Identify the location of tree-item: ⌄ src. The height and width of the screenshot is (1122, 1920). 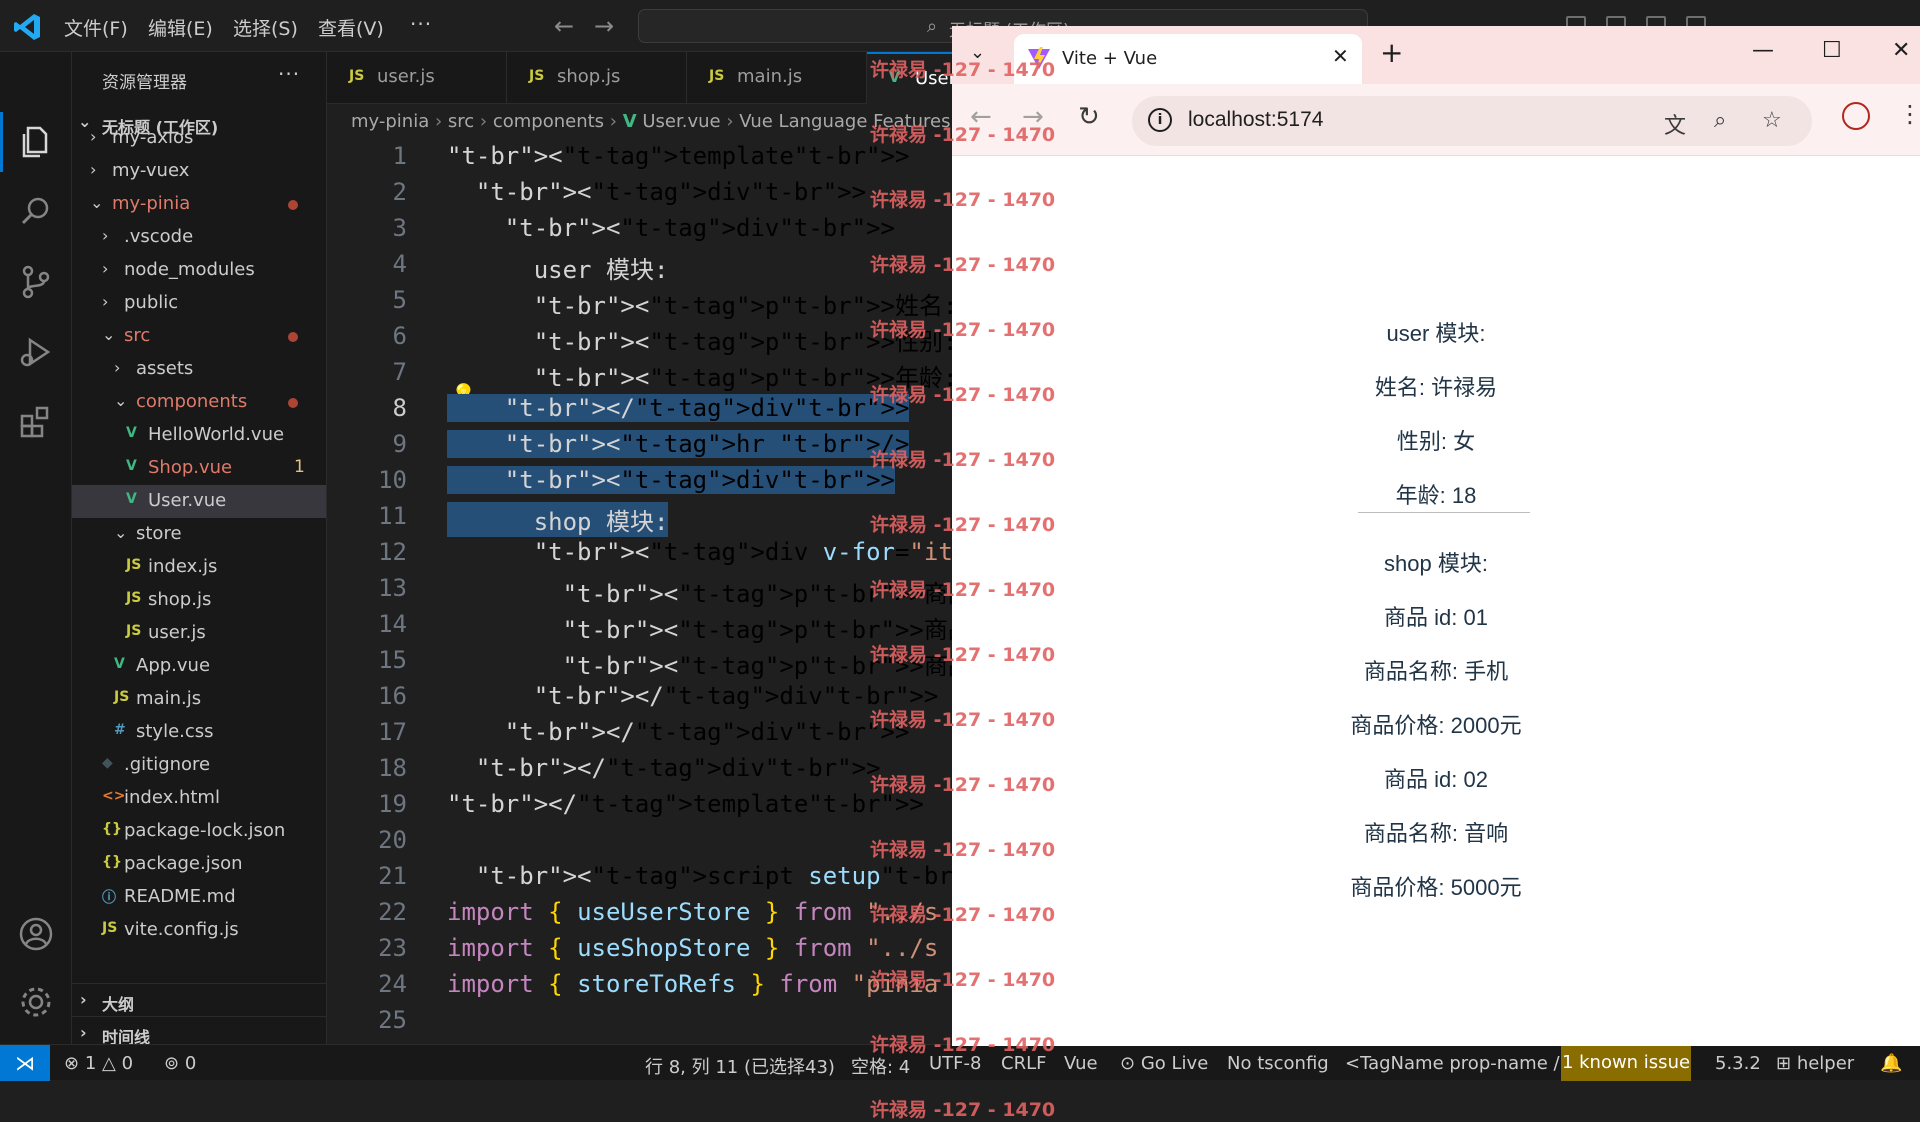
(199, 336).